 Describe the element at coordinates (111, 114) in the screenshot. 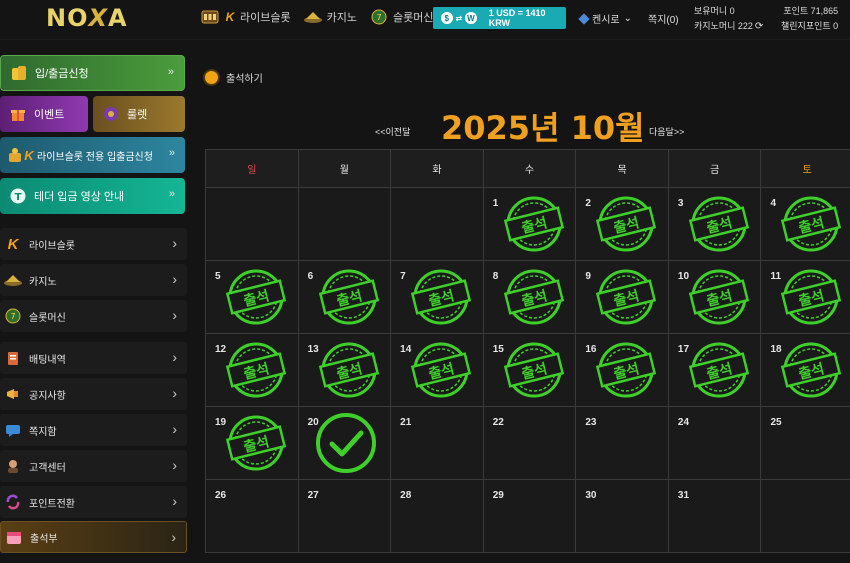

I see `roulette-icon` at that location.